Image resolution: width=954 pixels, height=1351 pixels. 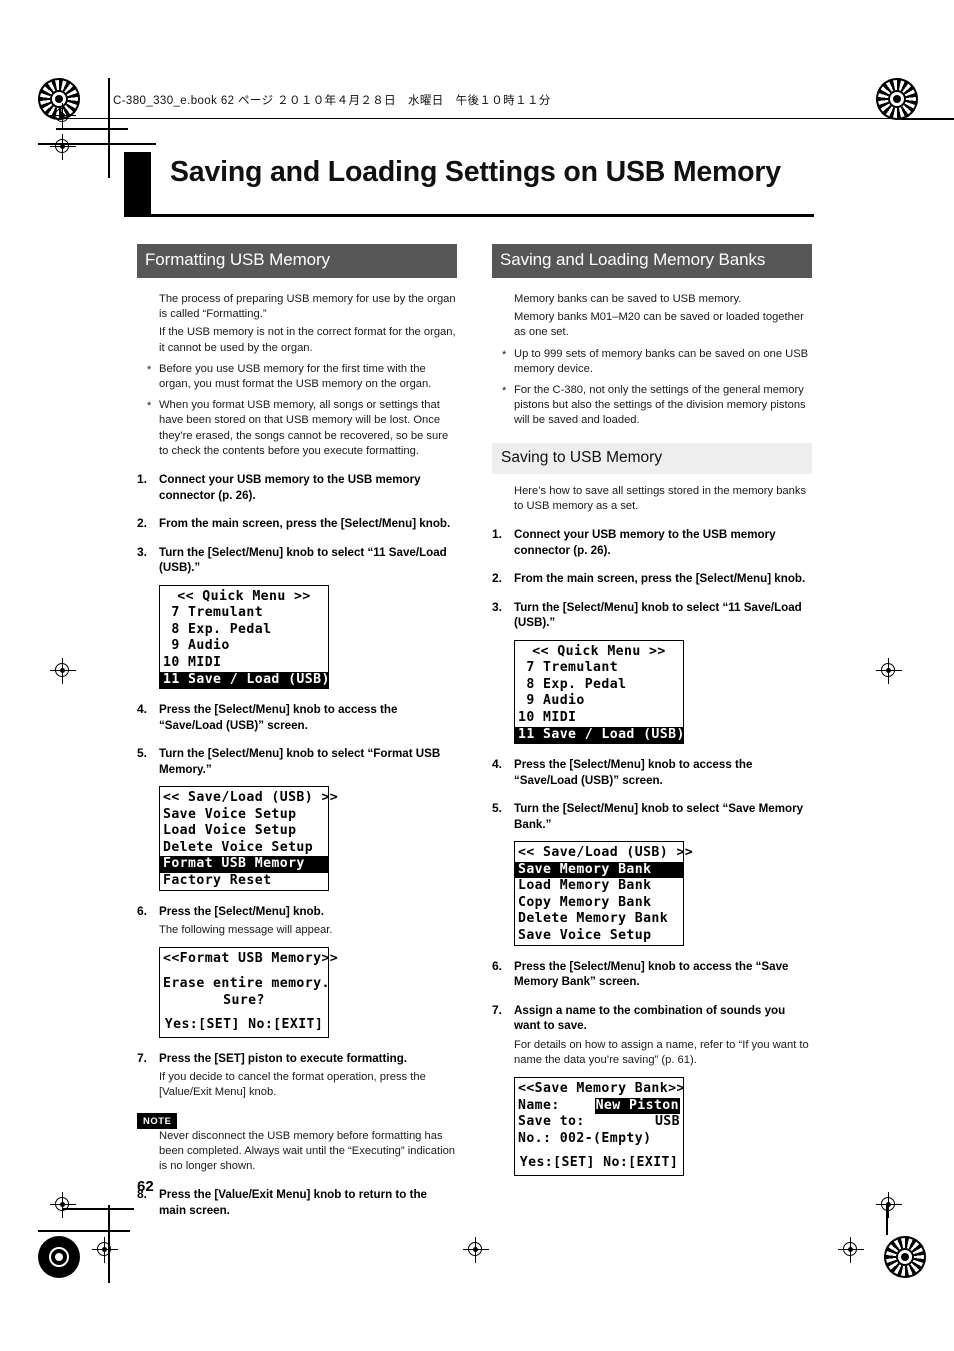 I want to click on registration-cross-bottom-center, so click(x=476, y=1250).